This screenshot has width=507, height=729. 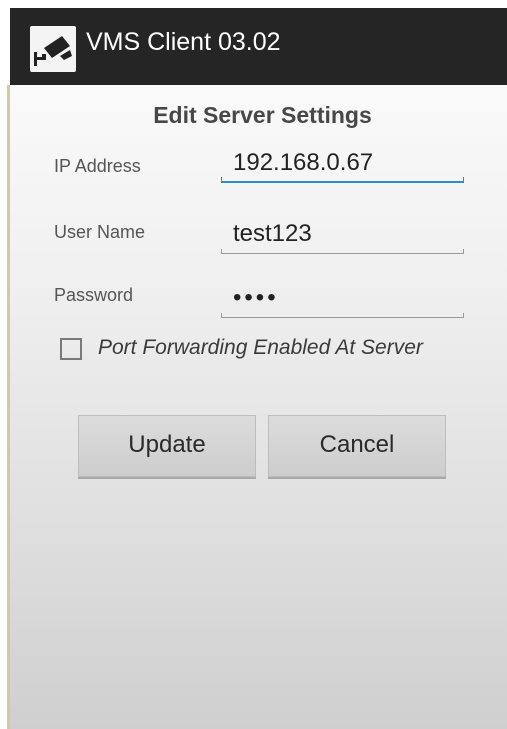 What do you see at coordinates (260, 347) in the screenshot?
I see `port-forwarding-label: Port Forwarding Enabled At Server` at bounding box center [260, 347].